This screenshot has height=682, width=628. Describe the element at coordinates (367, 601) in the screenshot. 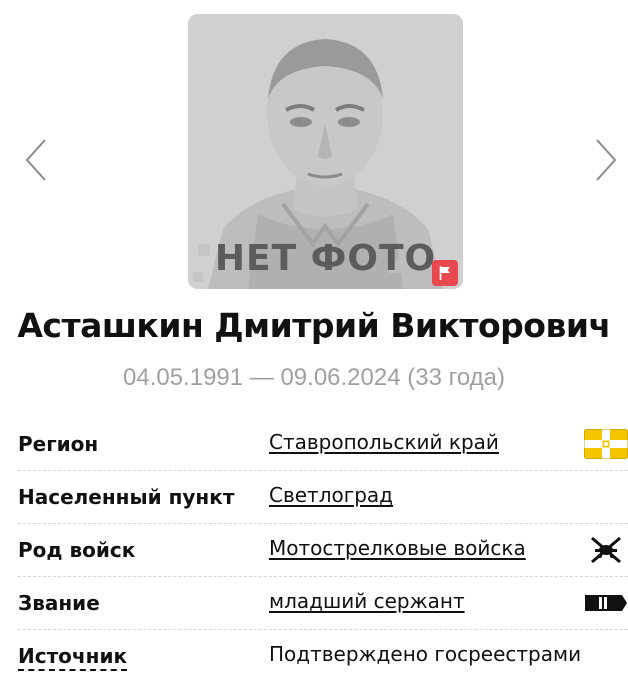

I see `rank-link: младший сержант` at that location.